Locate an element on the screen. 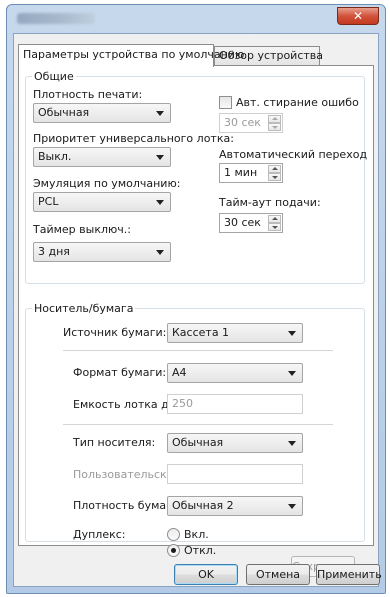 This screenshot has width=390, height=597. duplex-off-radio is located at coordinates (173, 550).